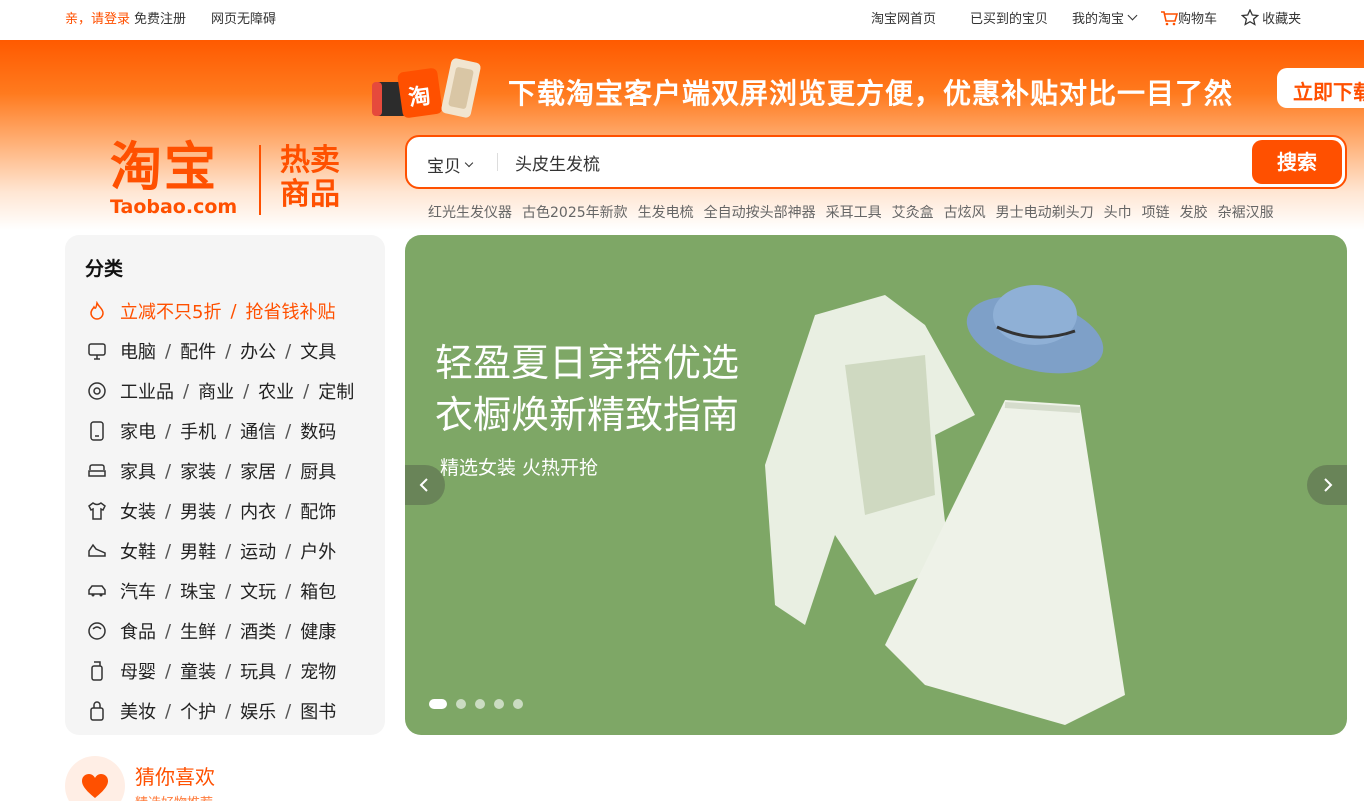 This screenshot has height=801, width=1364. What do you see at coordinates (497, 162) in the screenshot?
I see `search-separator` at bounding box center [497, 162].